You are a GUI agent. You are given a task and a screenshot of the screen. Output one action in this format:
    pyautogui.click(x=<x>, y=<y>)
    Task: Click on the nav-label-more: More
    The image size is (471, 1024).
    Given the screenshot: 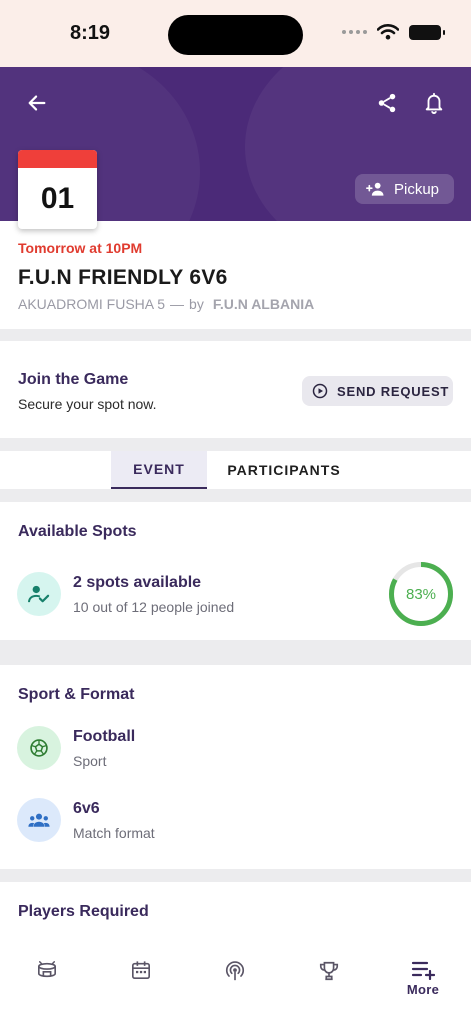 What is the action you would take?
    pyautogui.click(x=423, y=989)
    